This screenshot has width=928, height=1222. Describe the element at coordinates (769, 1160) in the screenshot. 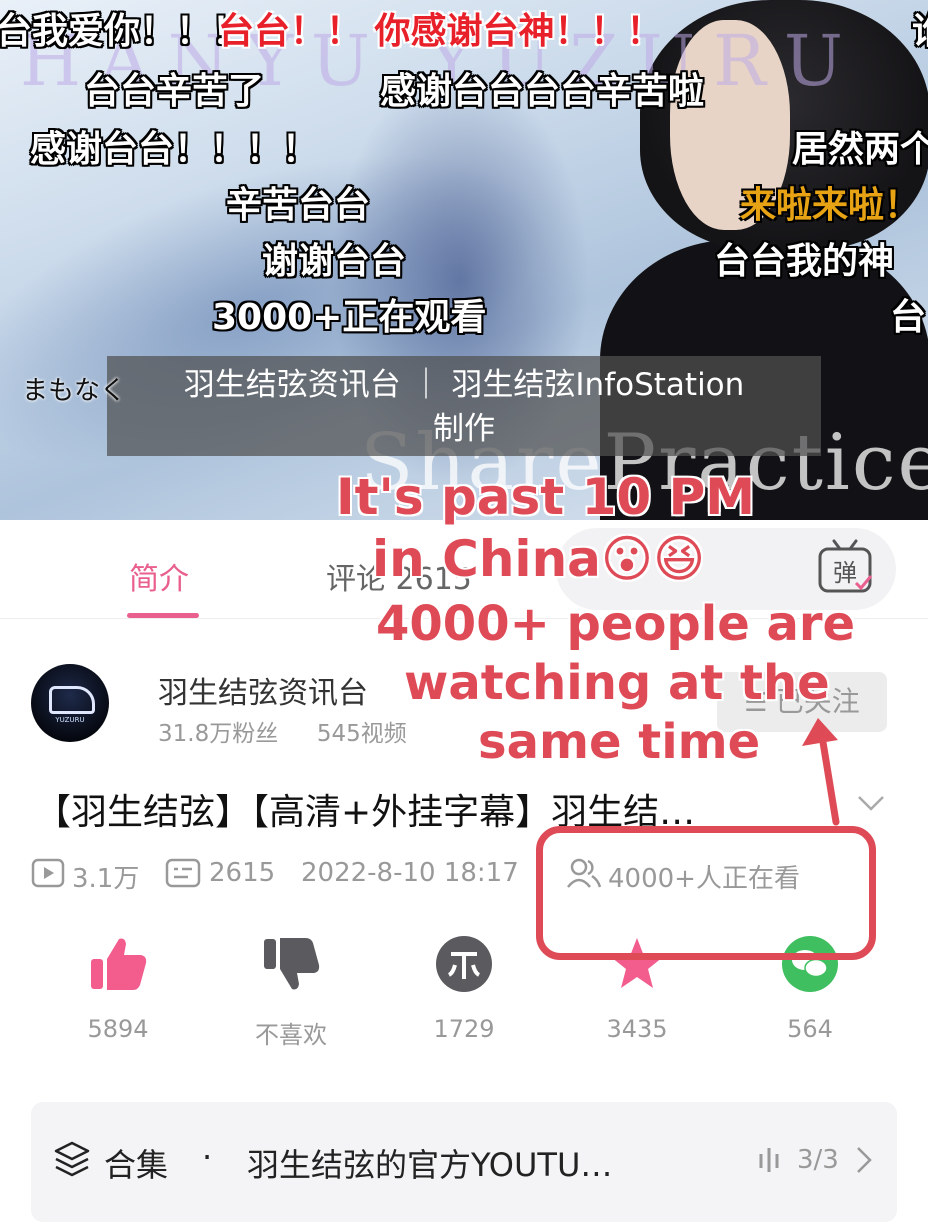

I see `episodes-bars-icon` at that location.